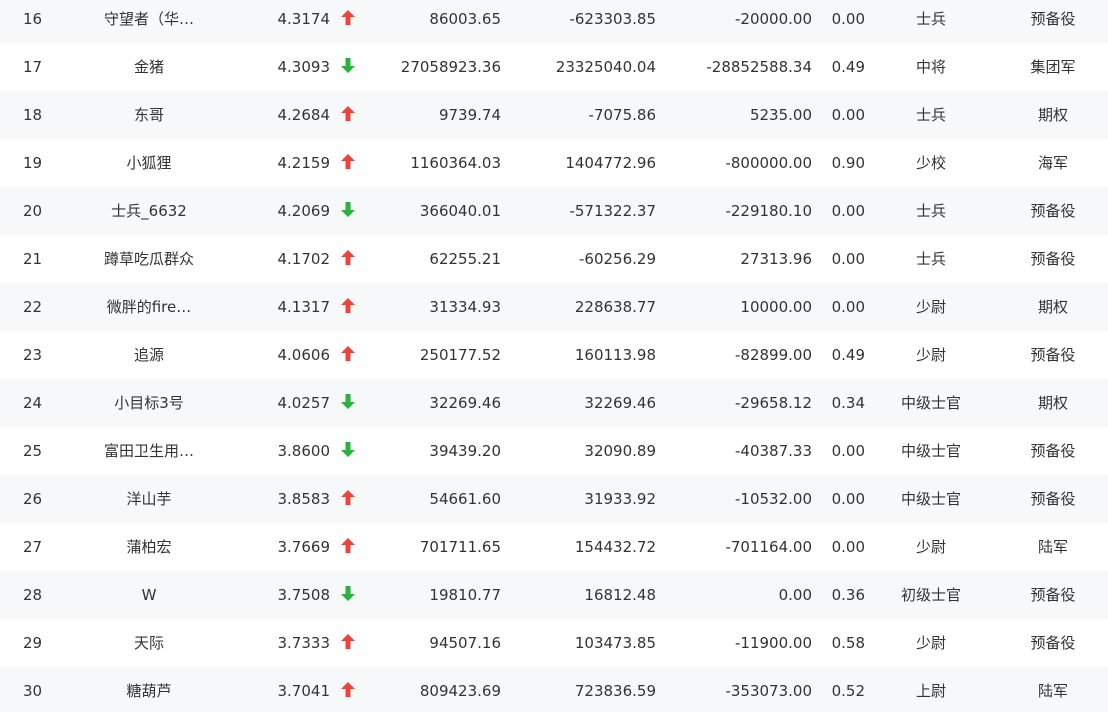 Image resolution: width=1108 pixels, height=712 pixels. I want to click on value-col-4: 0.52, so click(848, 691).